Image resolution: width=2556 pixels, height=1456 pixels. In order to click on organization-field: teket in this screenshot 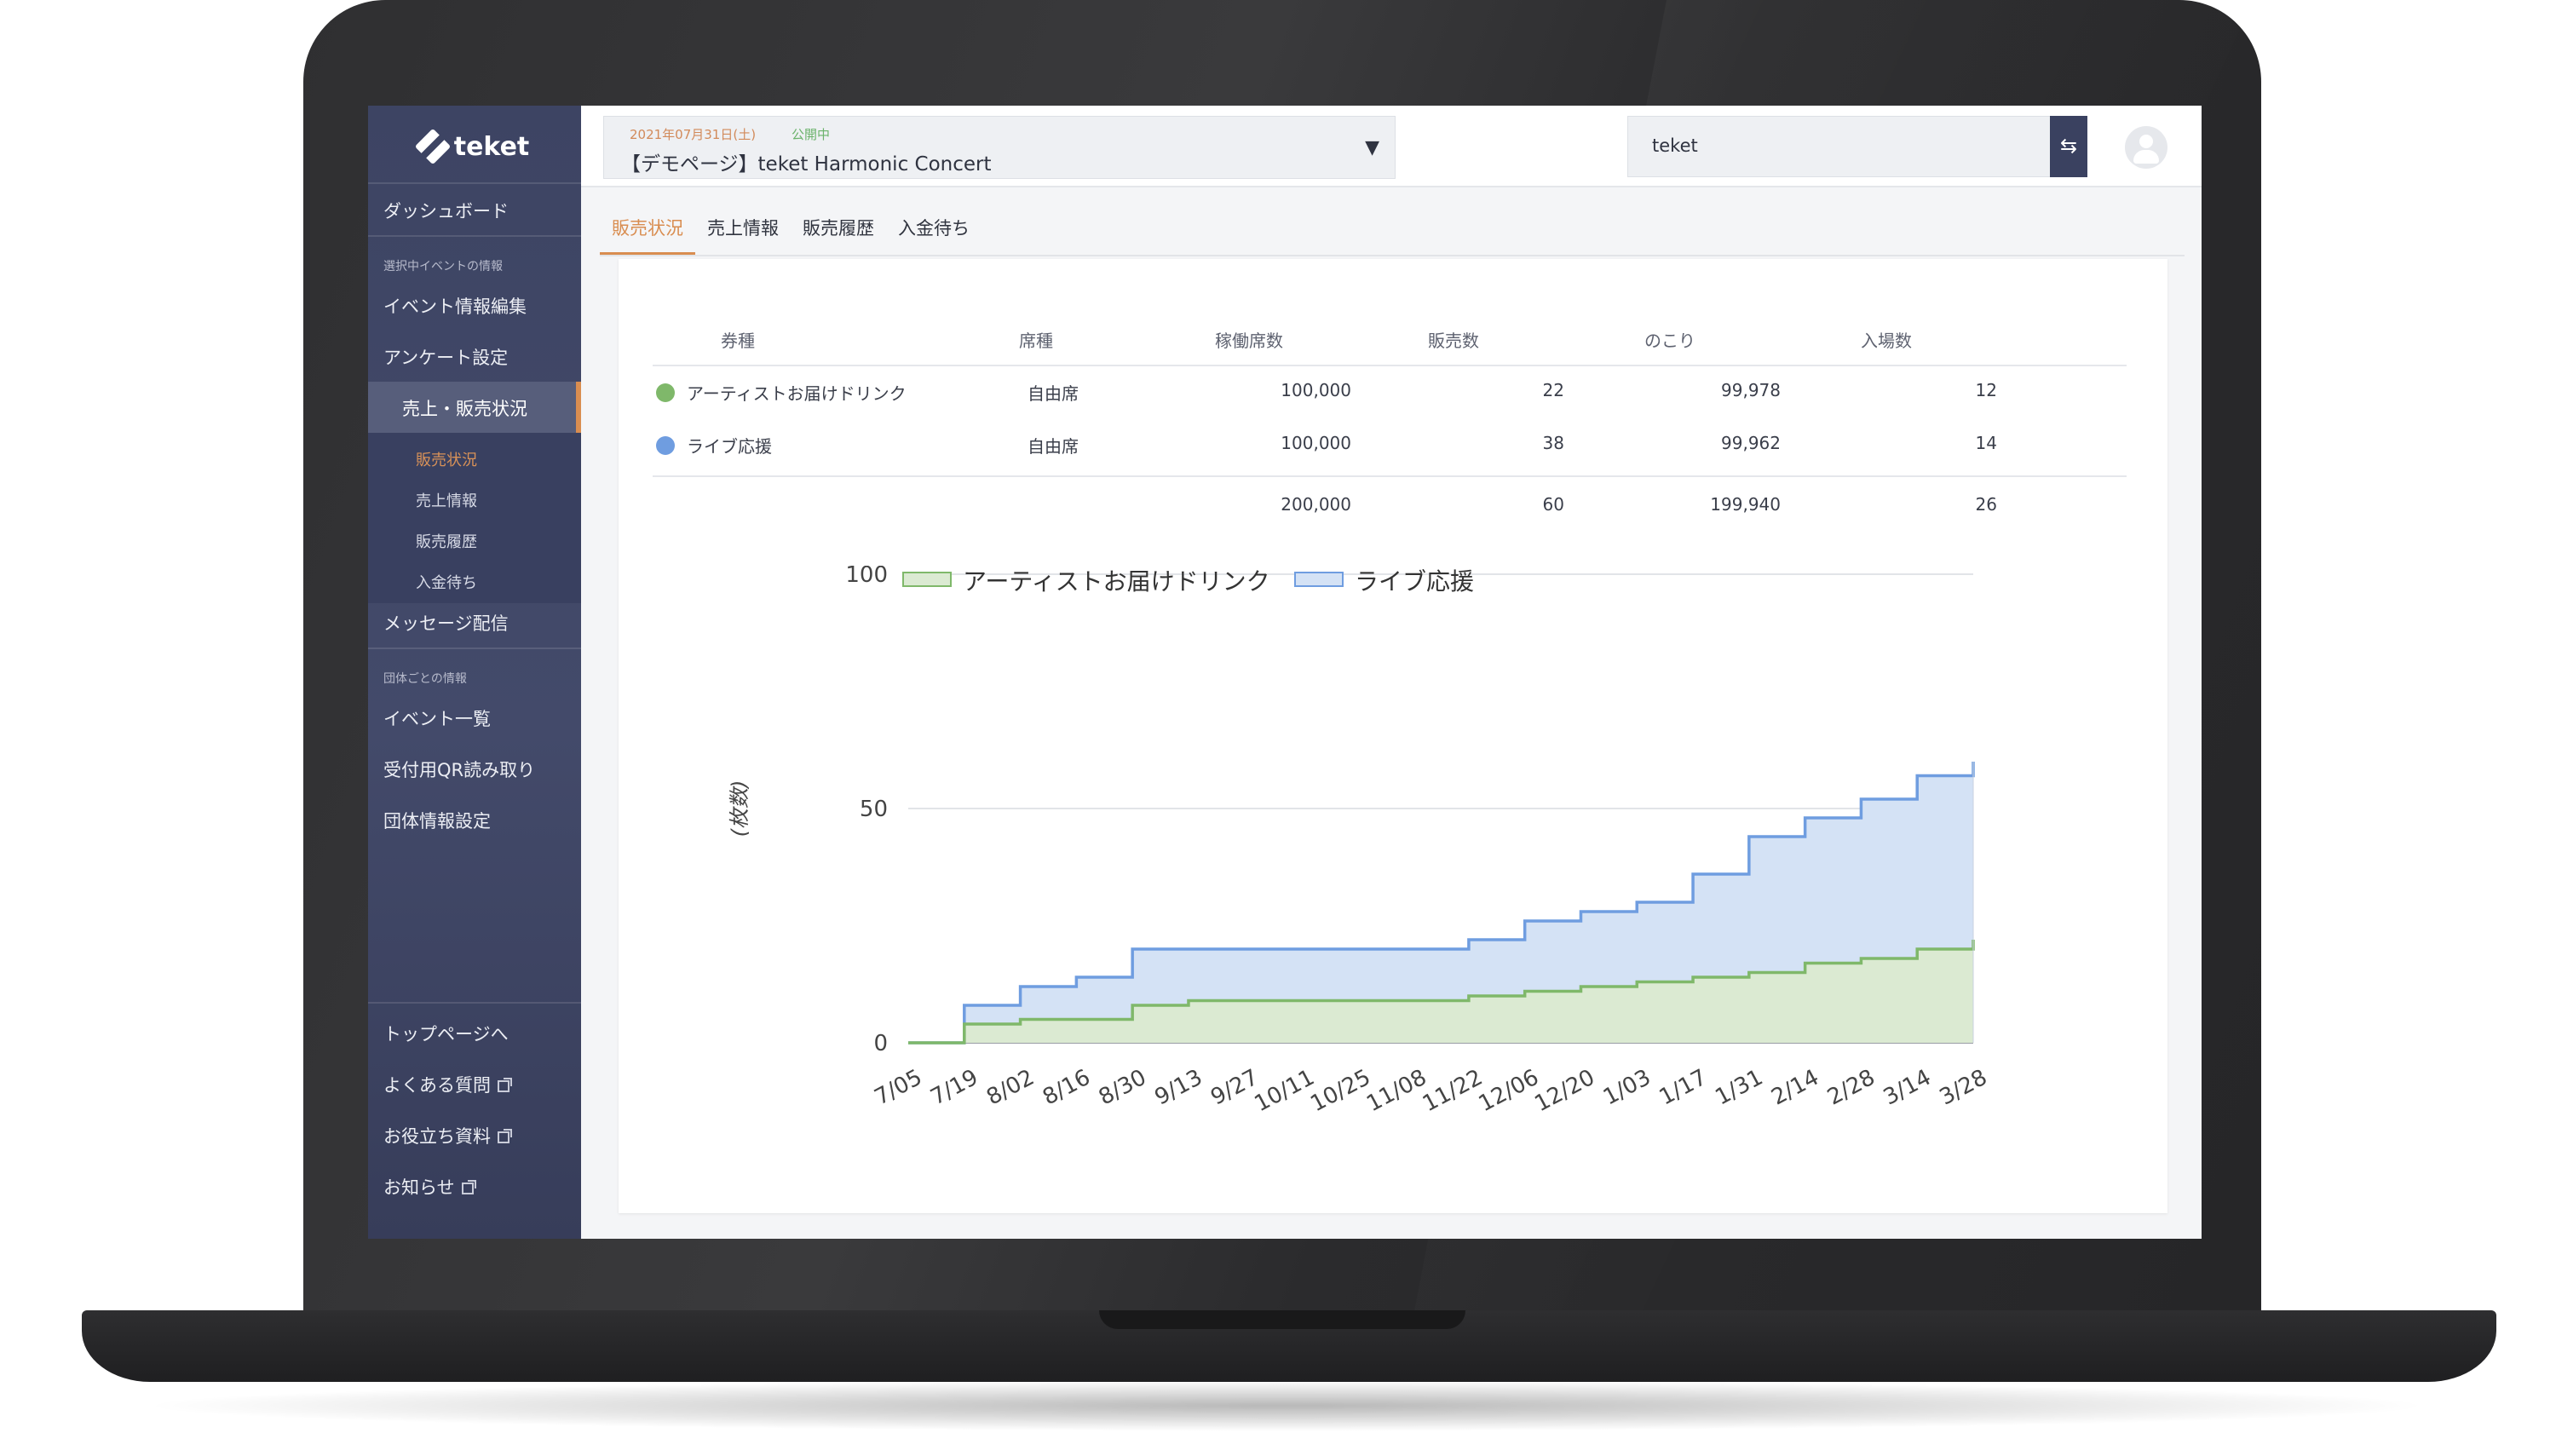, I will do `click(1856, 147)`.